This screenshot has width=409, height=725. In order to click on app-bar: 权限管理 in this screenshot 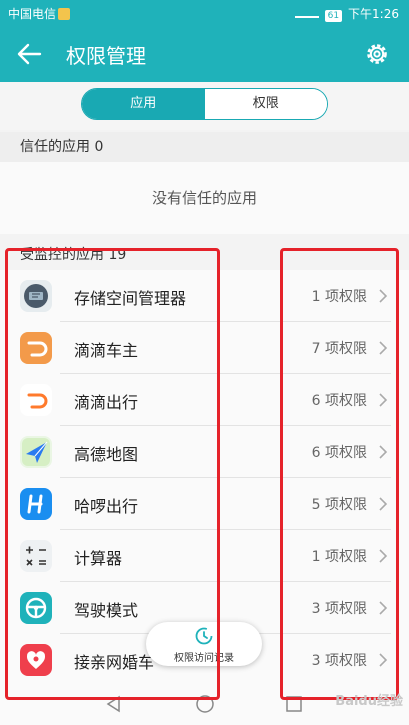, I will do `click(204, 54)`.